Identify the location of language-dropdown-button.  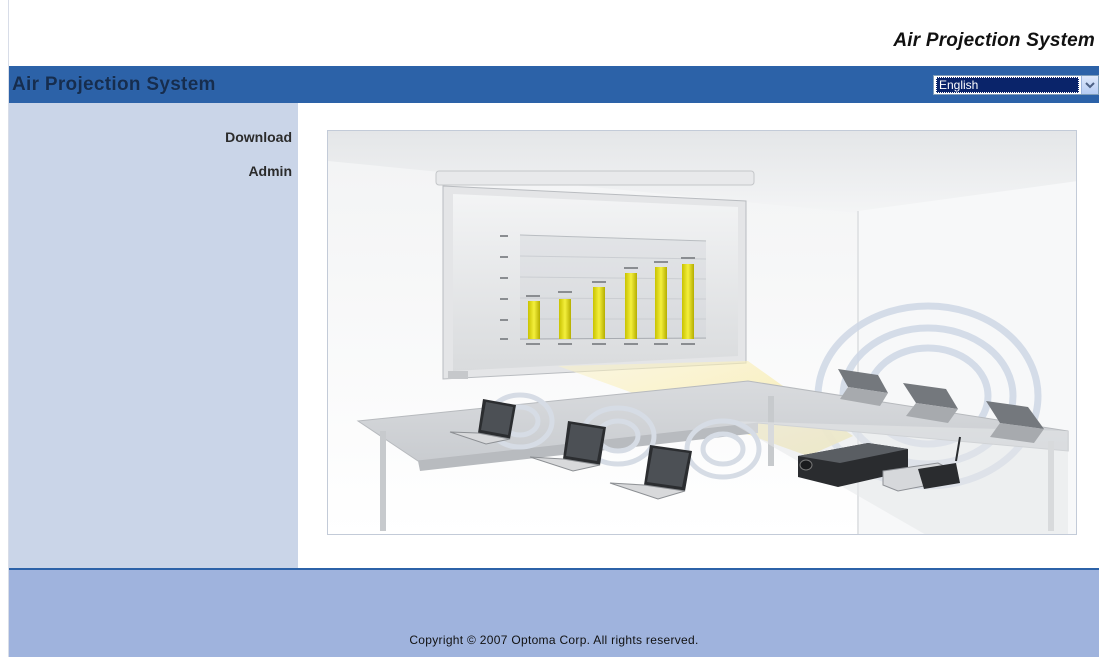
(1089, 85).